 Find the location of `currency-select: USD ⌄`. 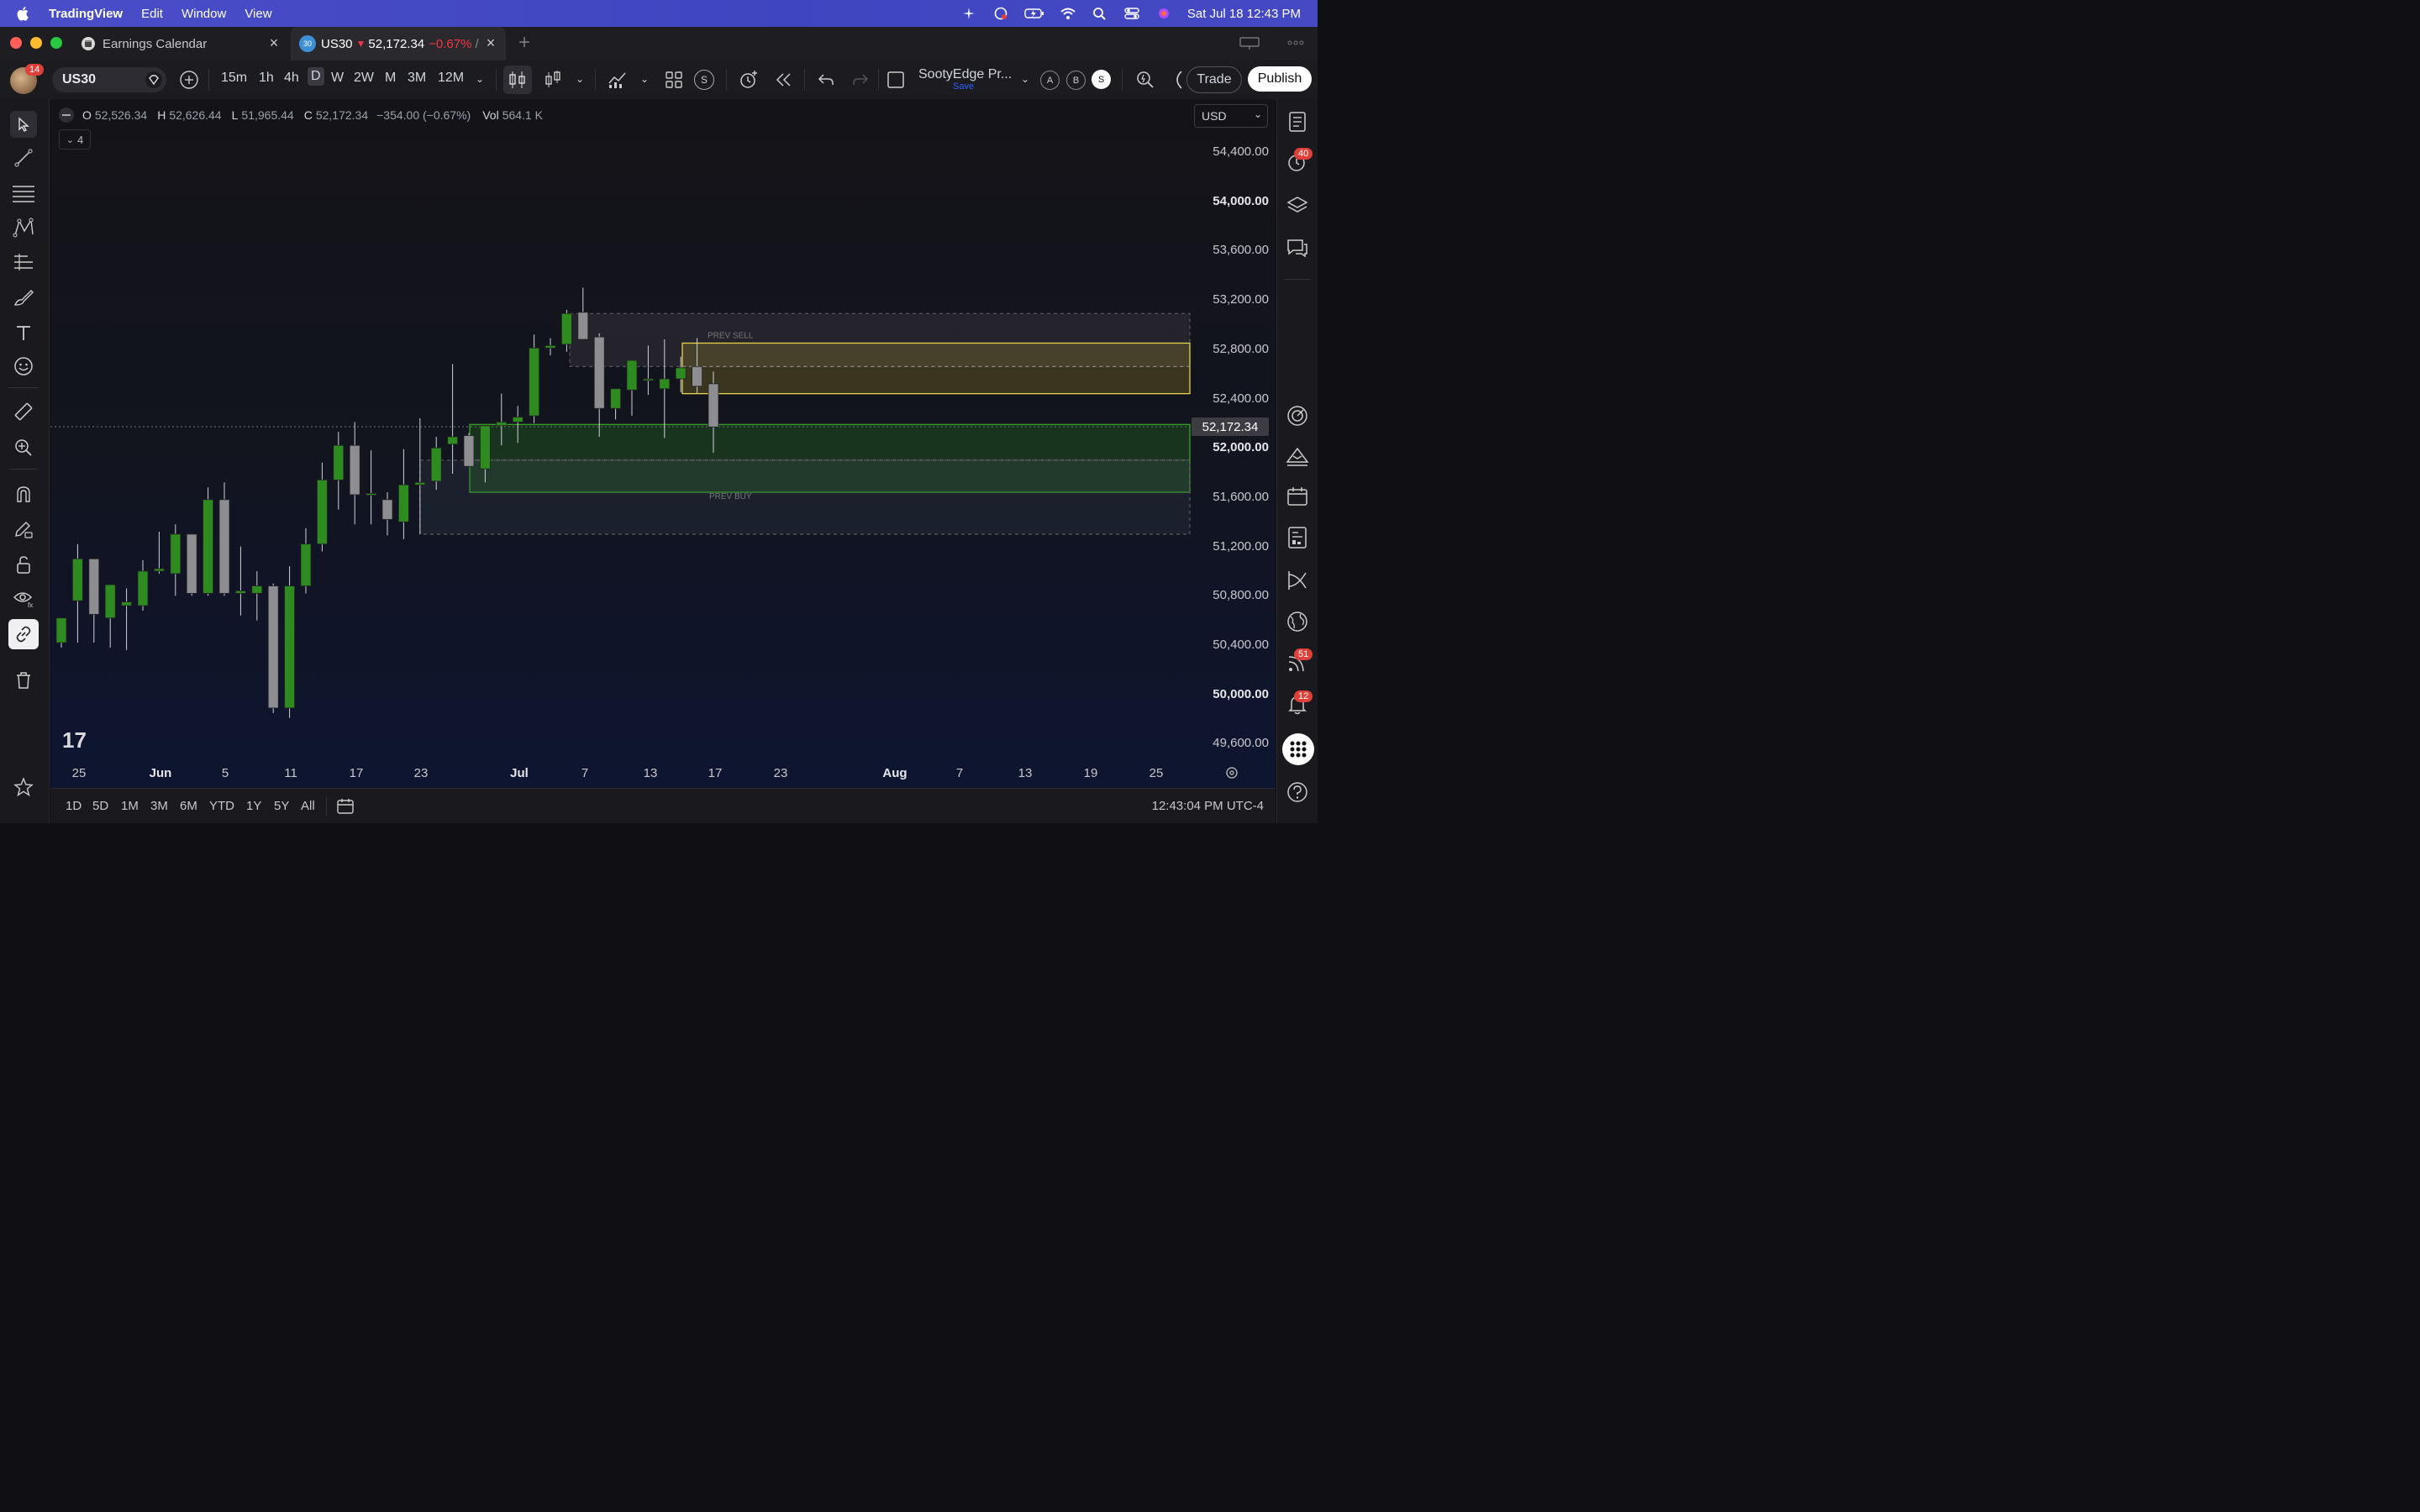

currency-select: USD ⌄ is located at coordinates (1231, 116).